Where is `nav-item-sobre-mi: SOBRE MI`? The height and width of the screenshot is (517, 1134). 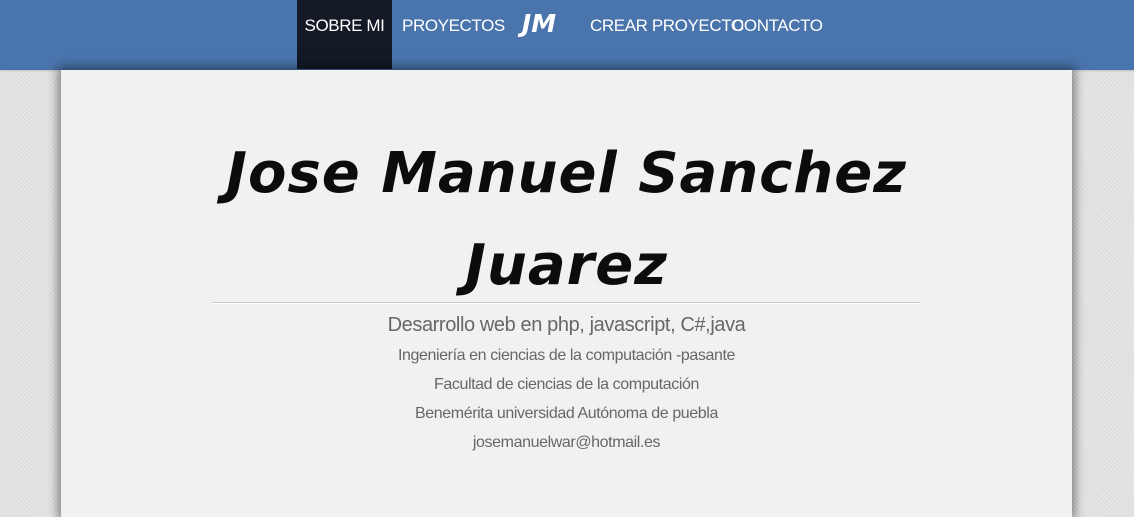 nav-item-sobre-mi: SOBRE MI is located at coordinates (344, 34).